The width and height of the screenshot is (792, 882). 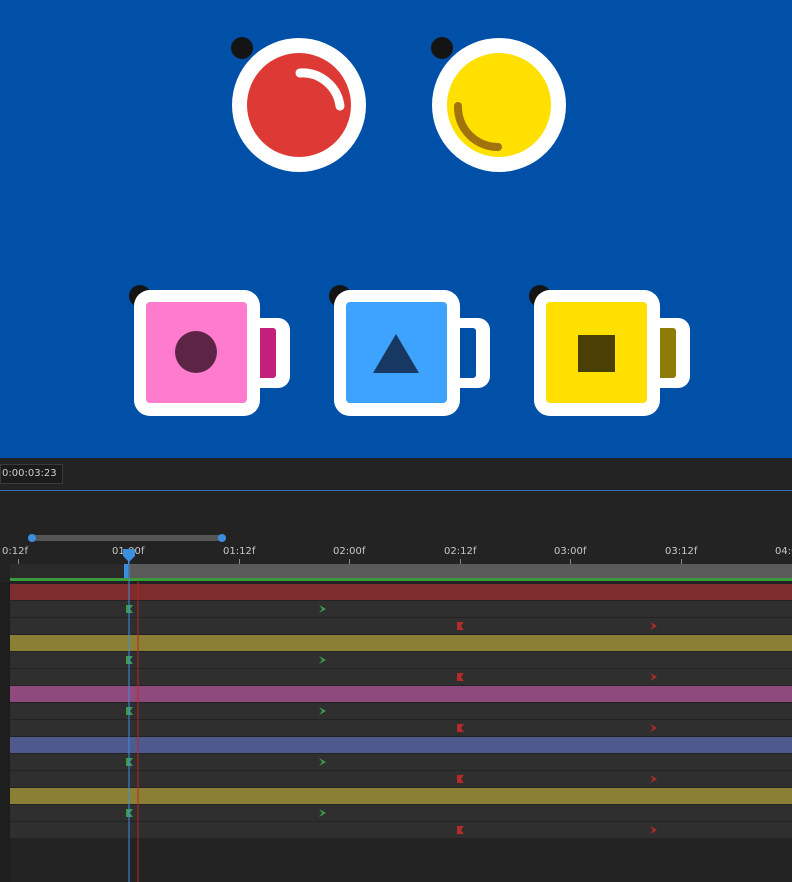 I want to click on playhead-handle, so click(x=129, y=555).